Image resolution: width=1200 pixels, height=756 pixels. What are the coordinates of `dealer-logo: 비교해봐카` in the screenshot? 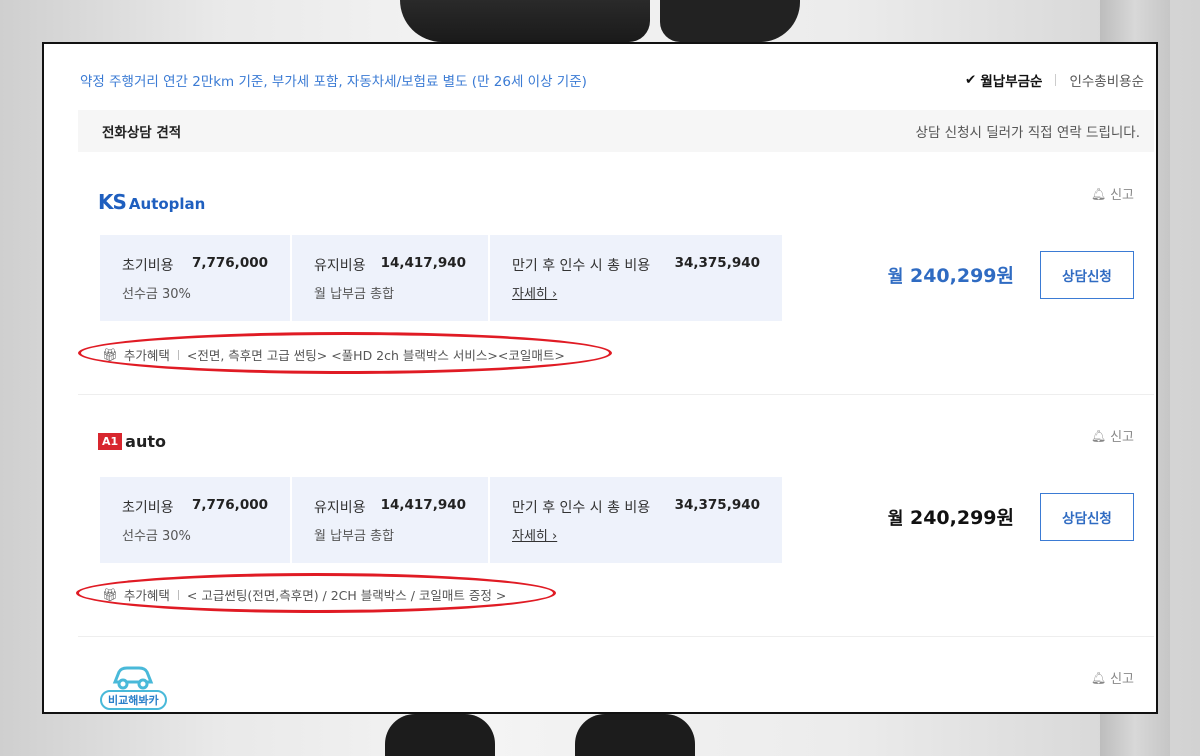 It's located at (133, 688).